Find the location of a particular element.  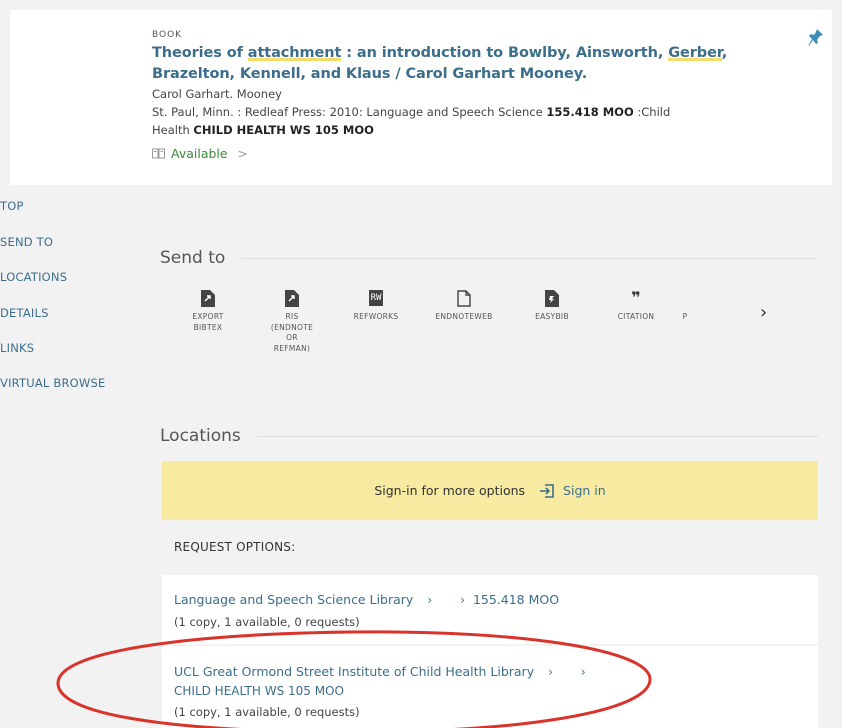

send-to-refworks: RW REFWORKS is located at coordinates (376, 305).